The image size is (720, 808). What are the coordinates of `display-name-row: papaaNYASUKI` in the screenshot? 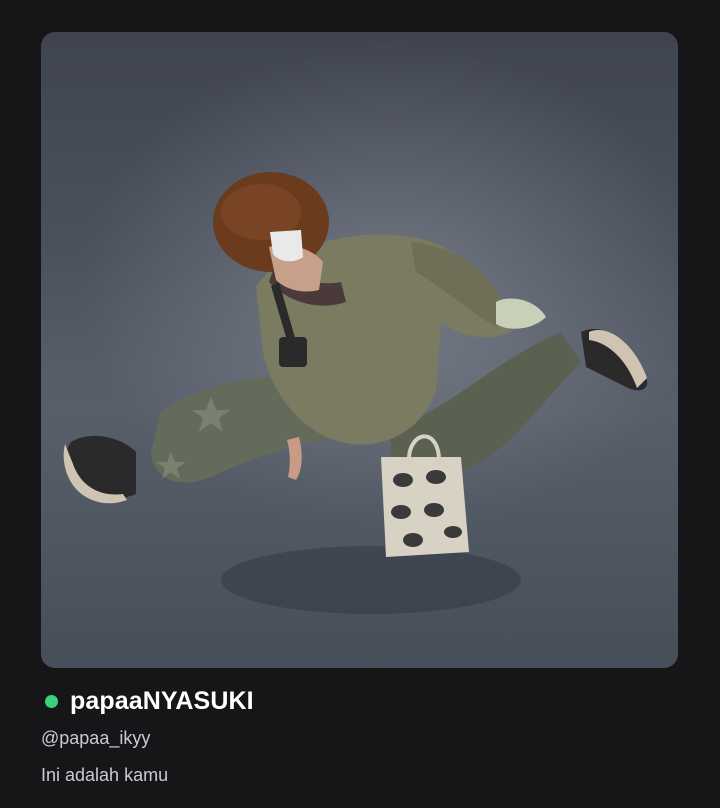 It's located at (147, 701).